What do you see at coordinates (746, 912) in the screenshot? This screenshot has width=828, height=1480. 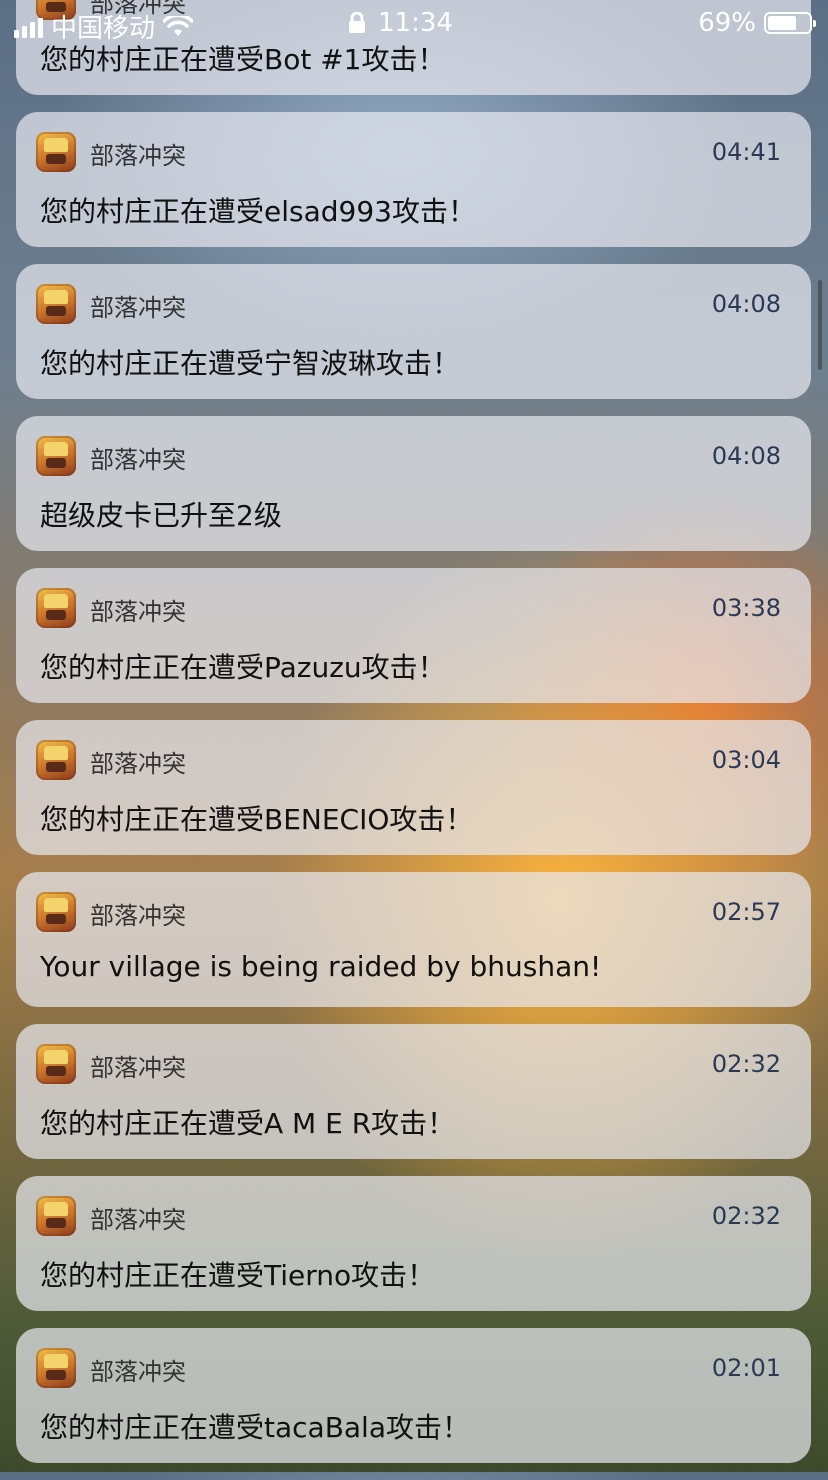 I see `notification-time: 02:57` at bounding box center [746, 912].